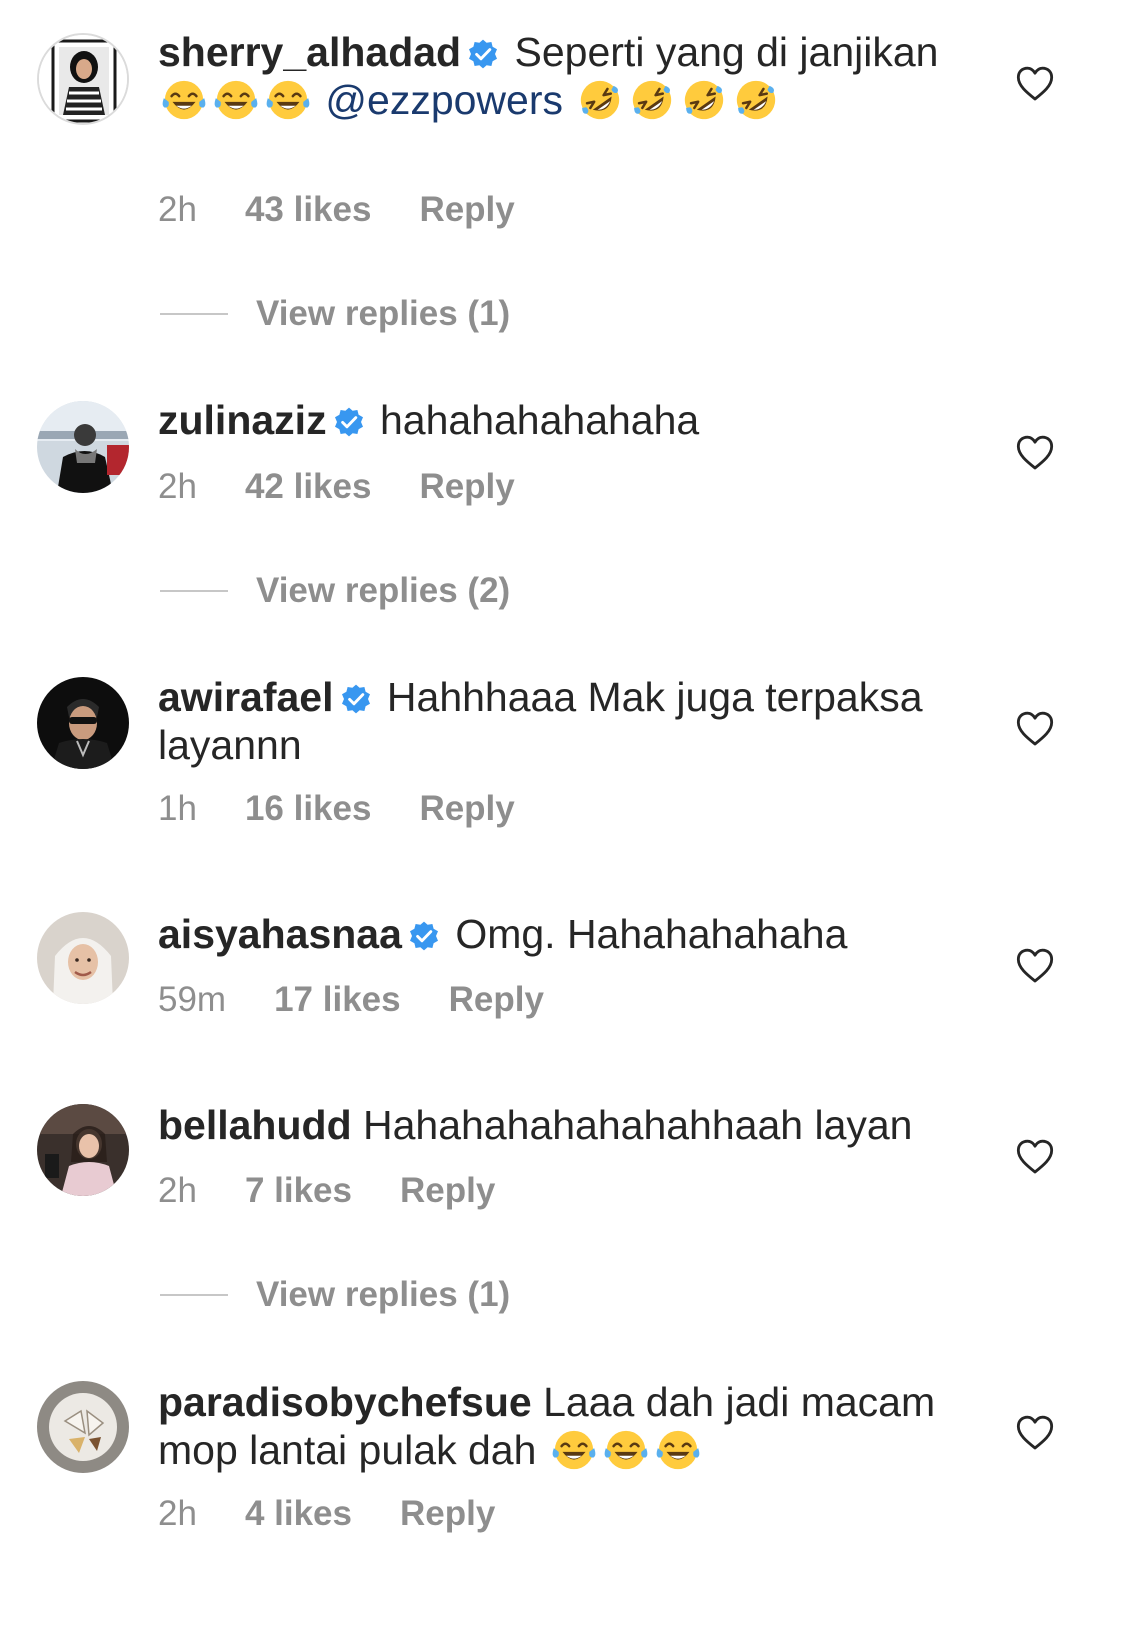 The image size is (1125, 1649). I want to click on comment-meta: 2h 43 likes Reply, so click(336, 210).